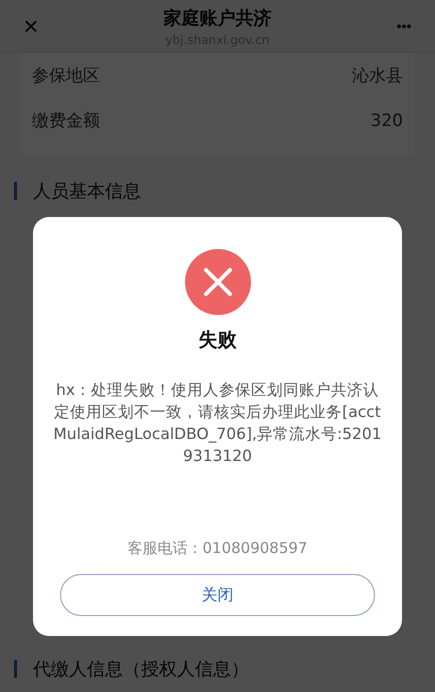 The height and width of the screenshot is (692, 435). Describe the element at coordinates (218, 548) in the screenshot. I see `hotline-text: 客服电话：01080908597` at that location.